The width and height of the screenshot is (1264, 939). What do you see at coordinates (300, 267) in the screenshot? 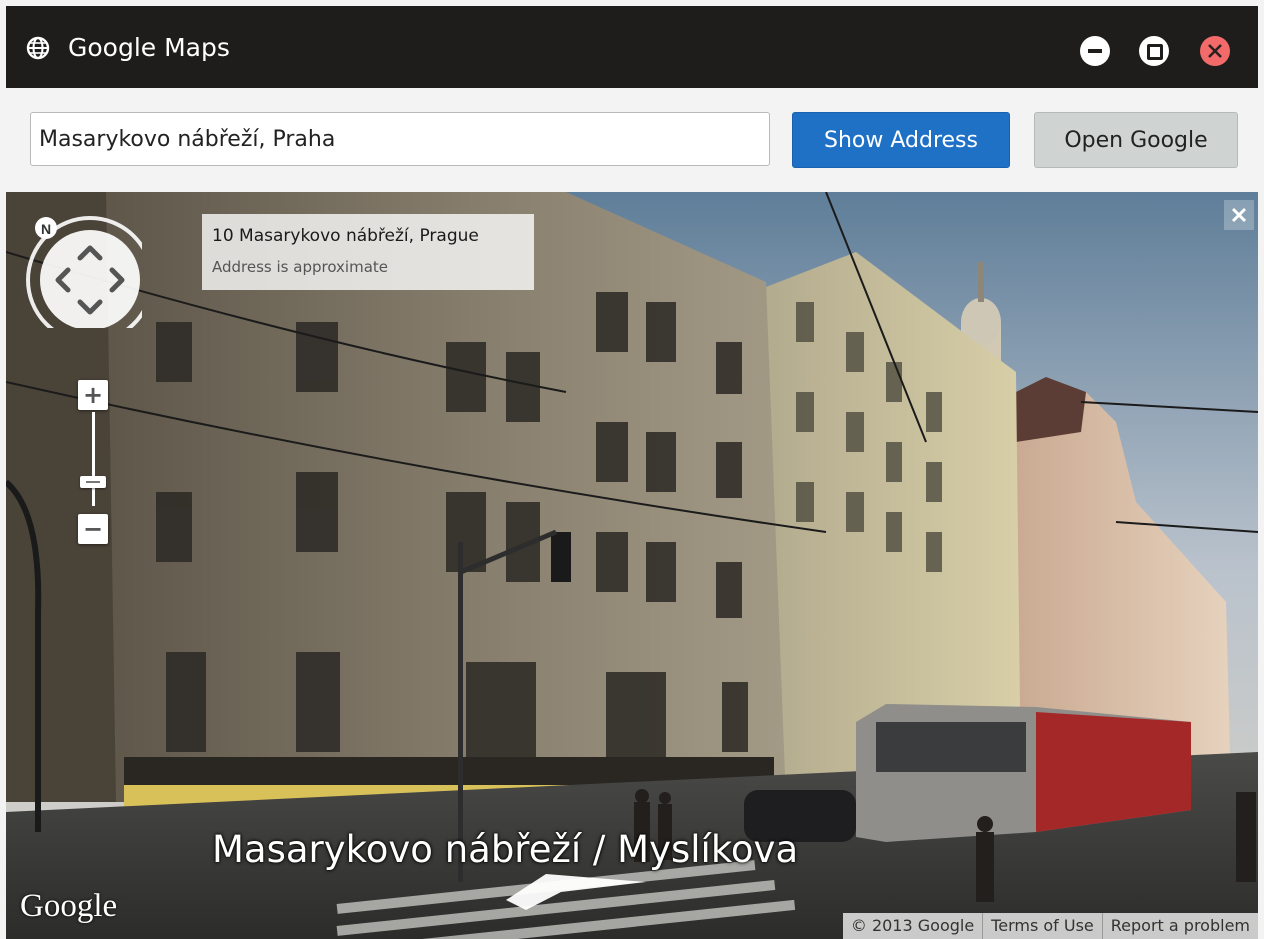
I see `address-note: Address is approximate` at bounding box center [300, 267].